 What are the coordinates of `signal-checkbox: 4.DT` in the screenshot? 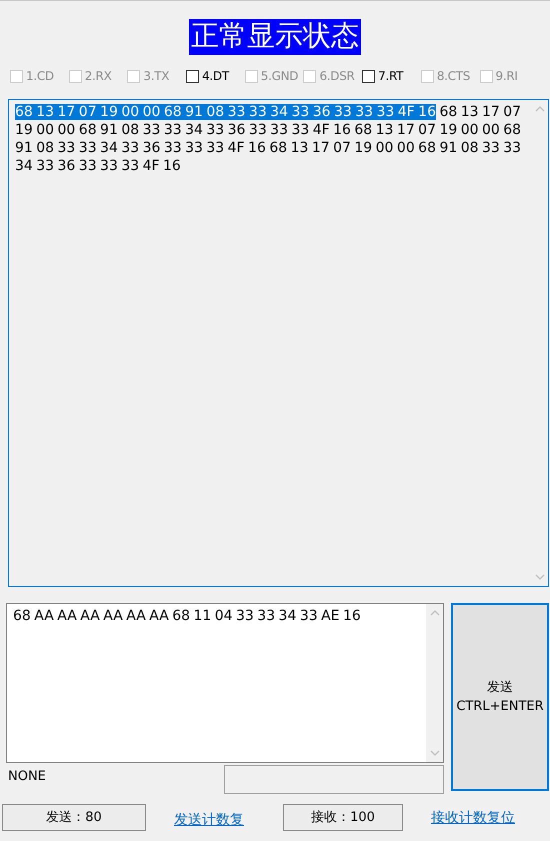 It's located at (215, 76).